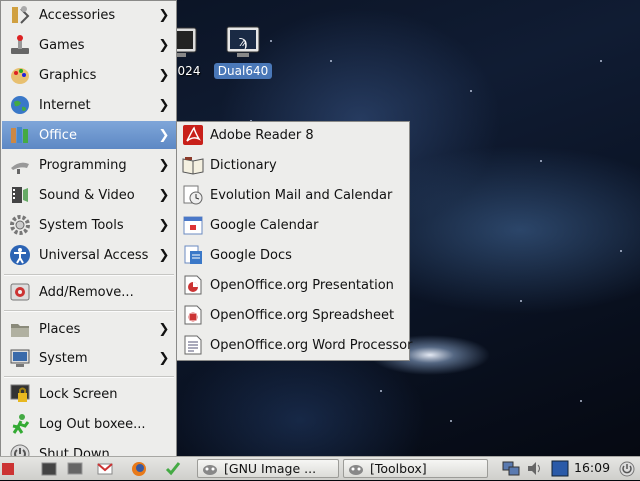  What do you see at coordinates (20, 225) in the screenshot?
I see `system-tools-icon` at bounding box center [20, 225].